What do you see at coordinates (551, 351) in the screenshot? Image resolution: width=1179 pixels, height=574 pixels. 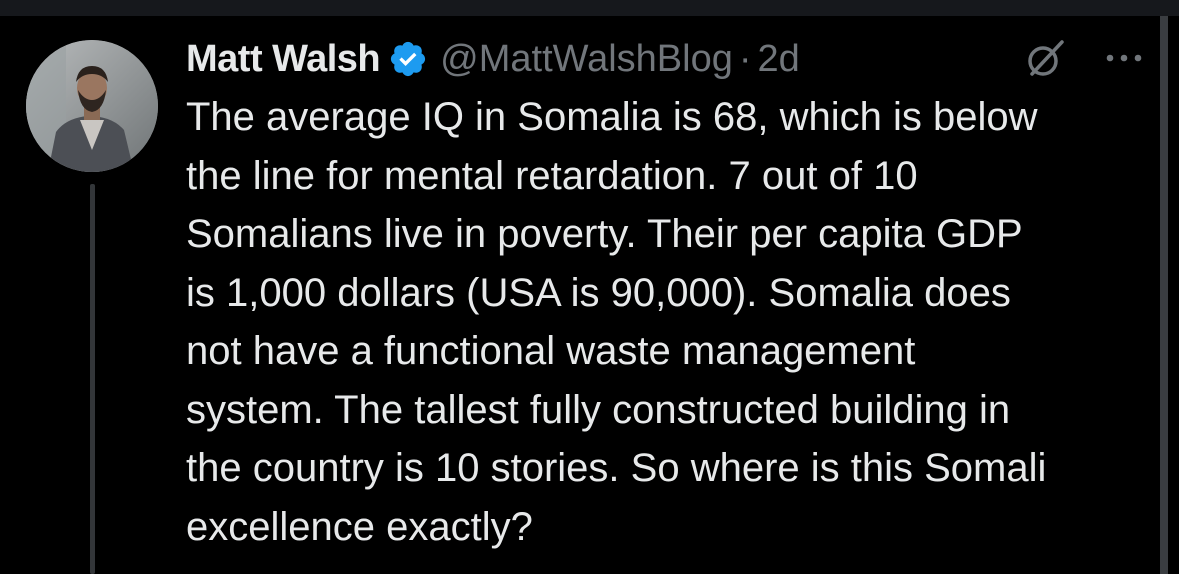 I see `tweet-text-line: not have a functional waste management` at bounding box center [551, 351].